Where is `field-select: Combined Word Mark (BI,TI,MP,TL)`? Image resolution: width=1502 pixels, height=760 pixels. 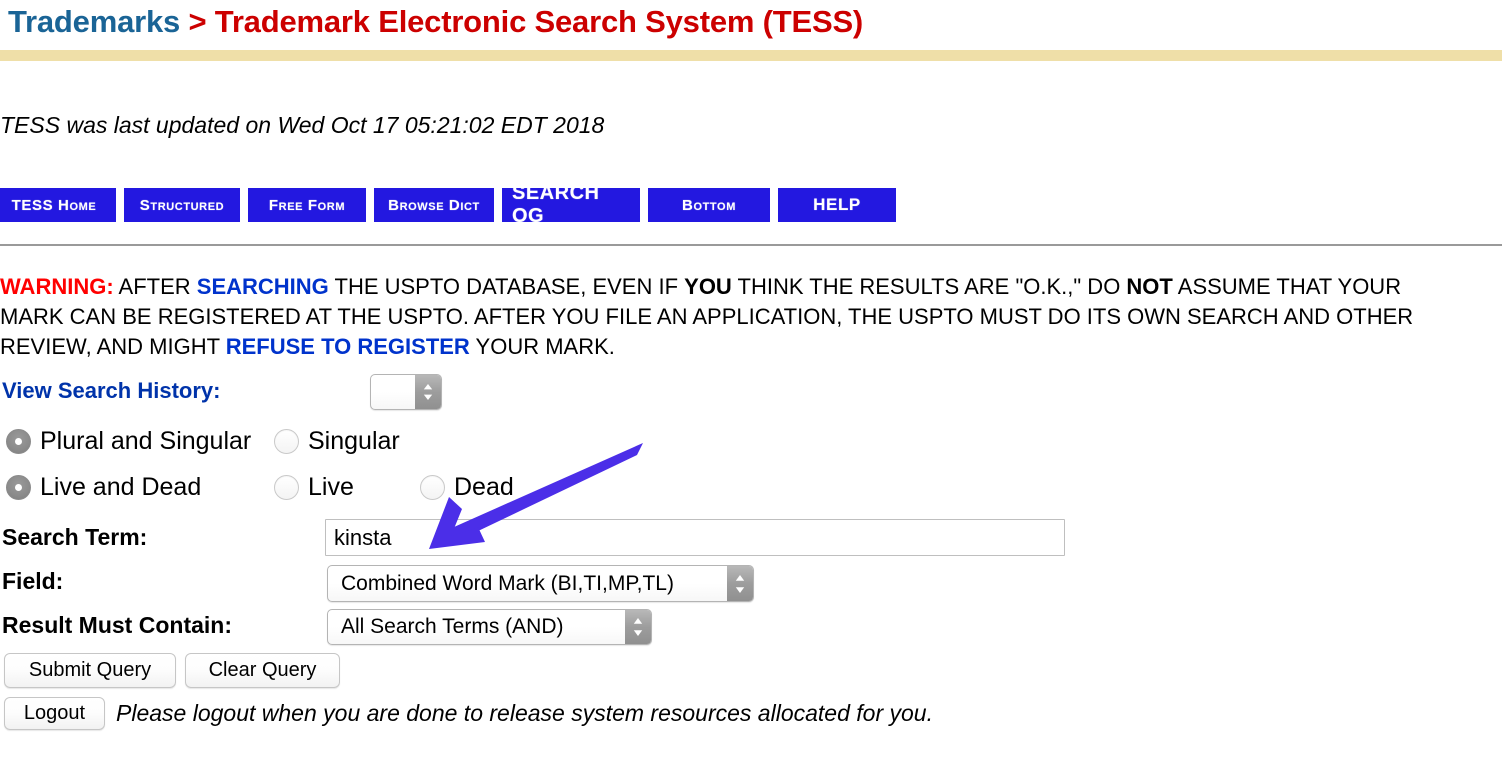 field-select: Combined Word Mark (BI,TI,MP,TL) is located at coordinates (540, 583).